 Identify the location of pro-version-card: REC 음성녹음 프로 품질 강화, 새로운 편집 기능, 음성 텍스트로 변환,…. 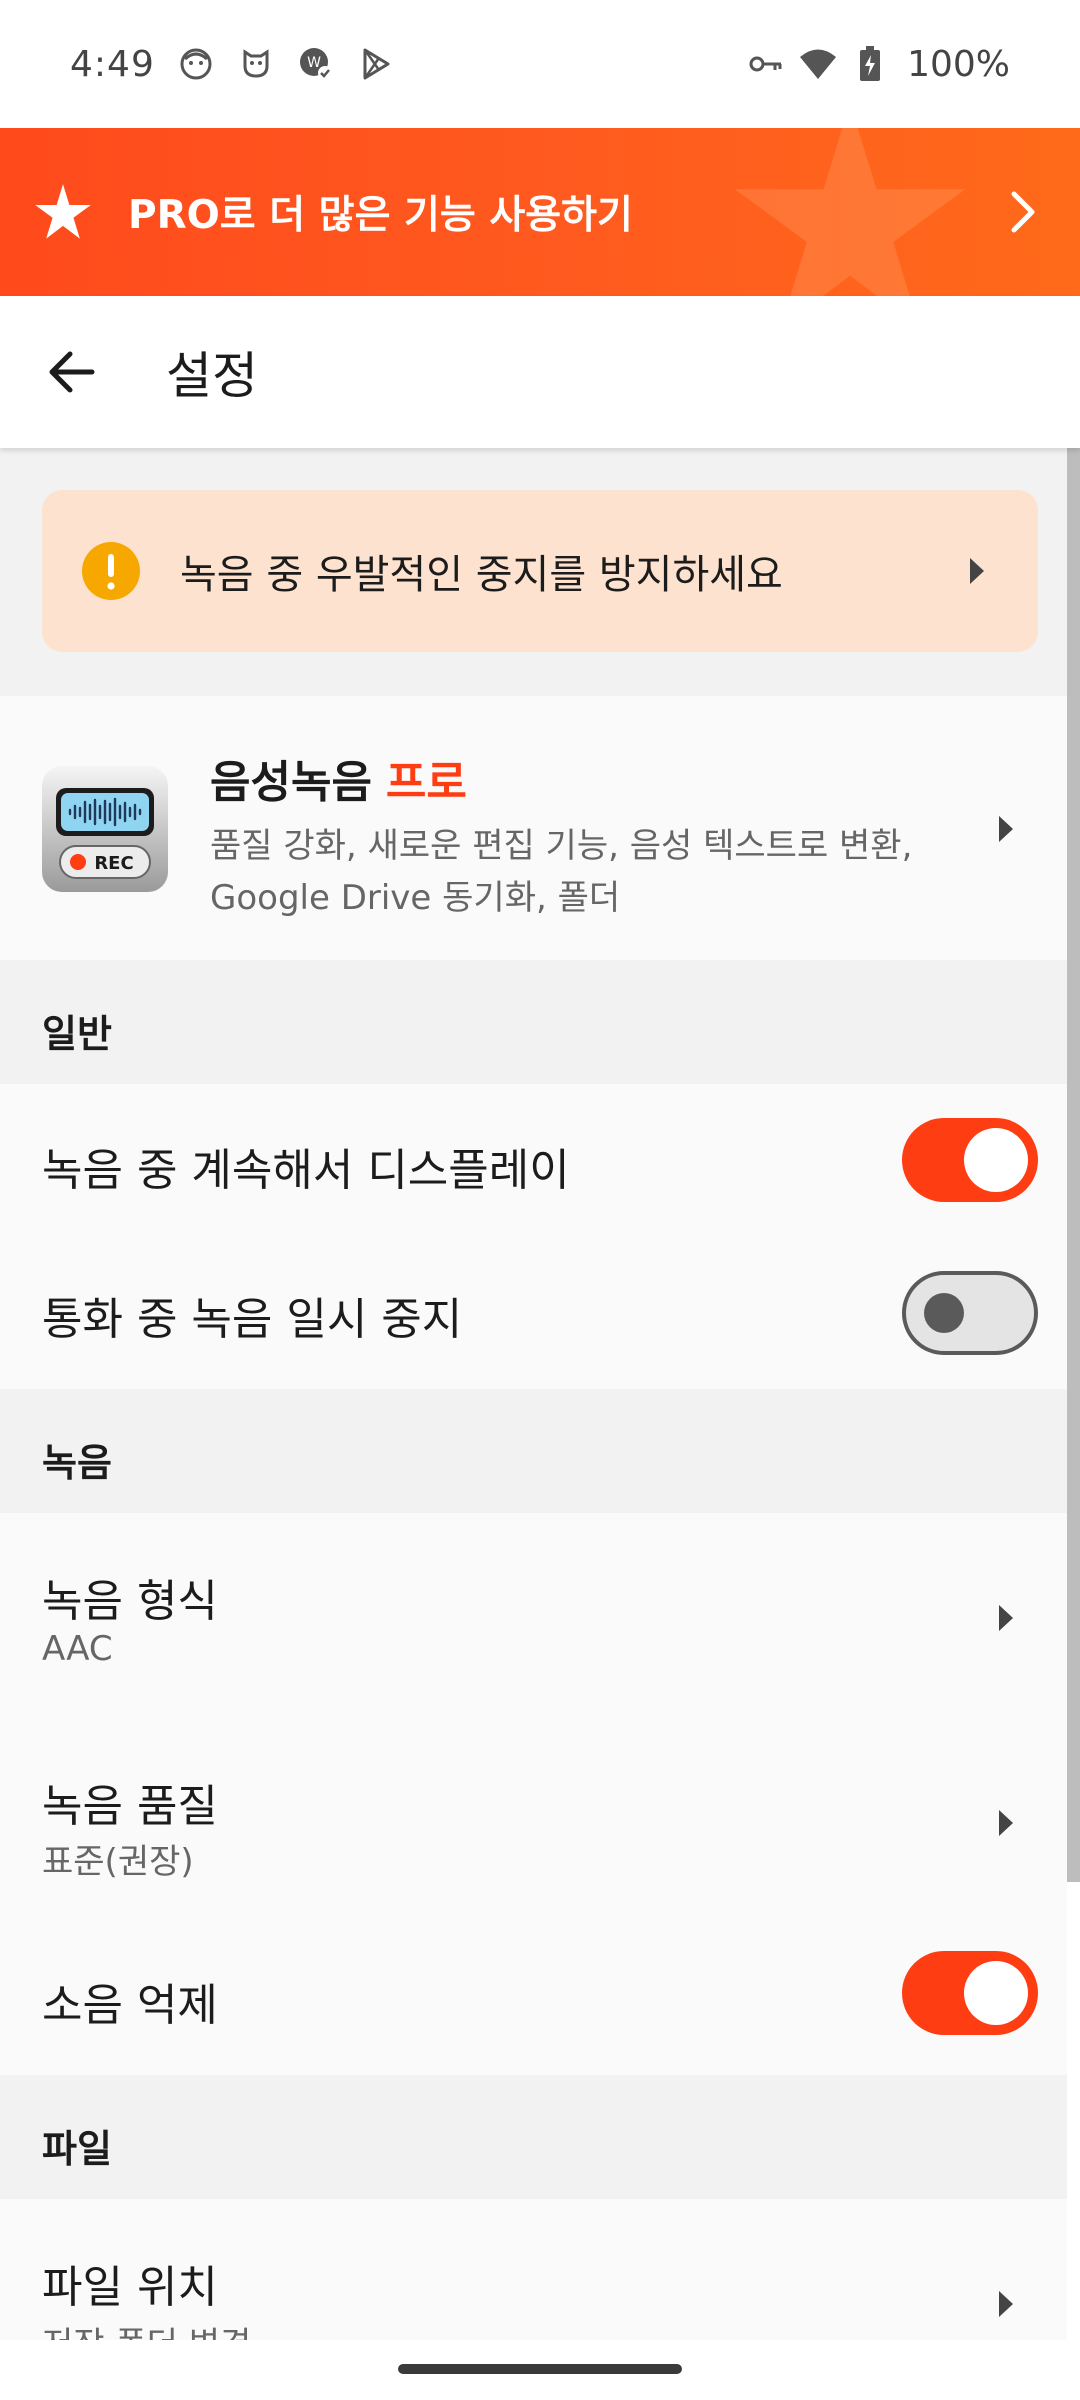
(533, 828).